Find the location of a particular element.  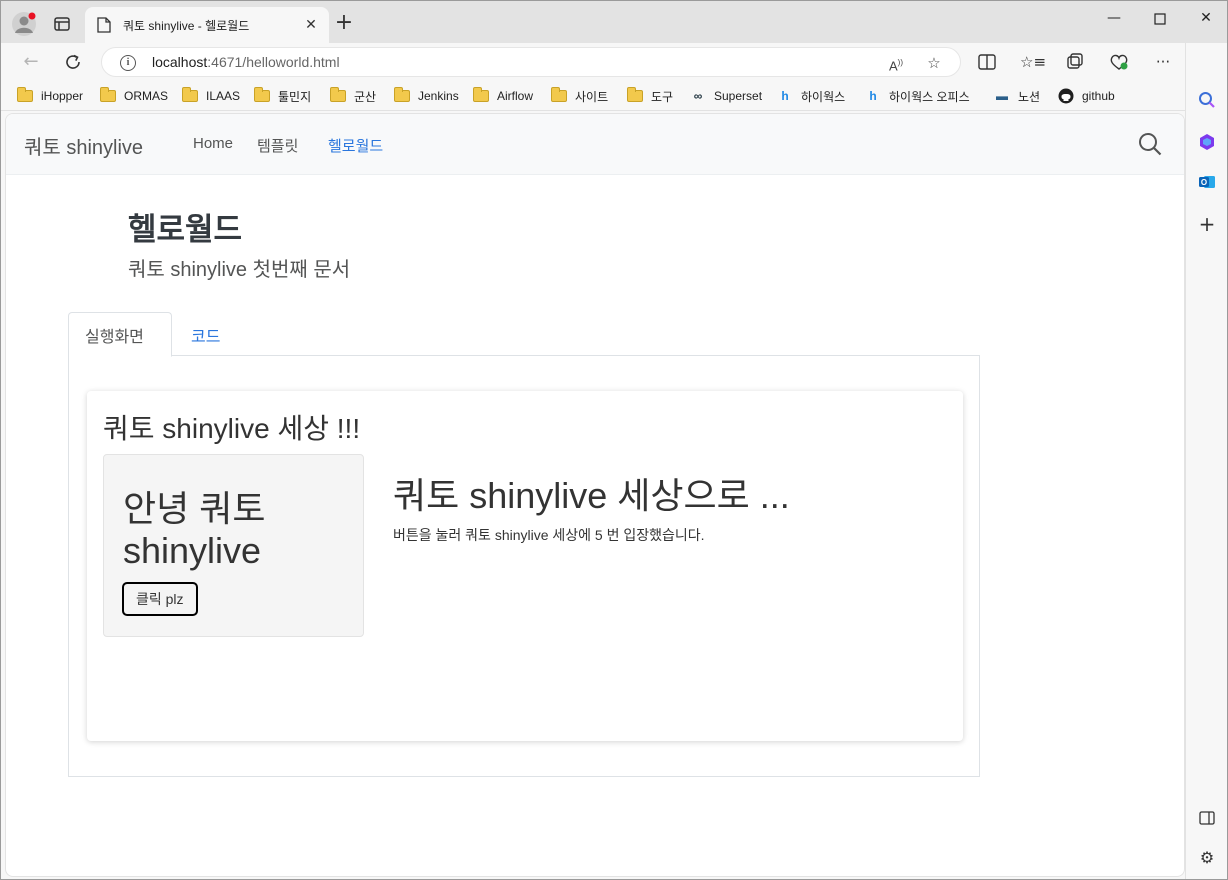

add-sidebar-app-icon: + is located at coordinates (1207, 224).